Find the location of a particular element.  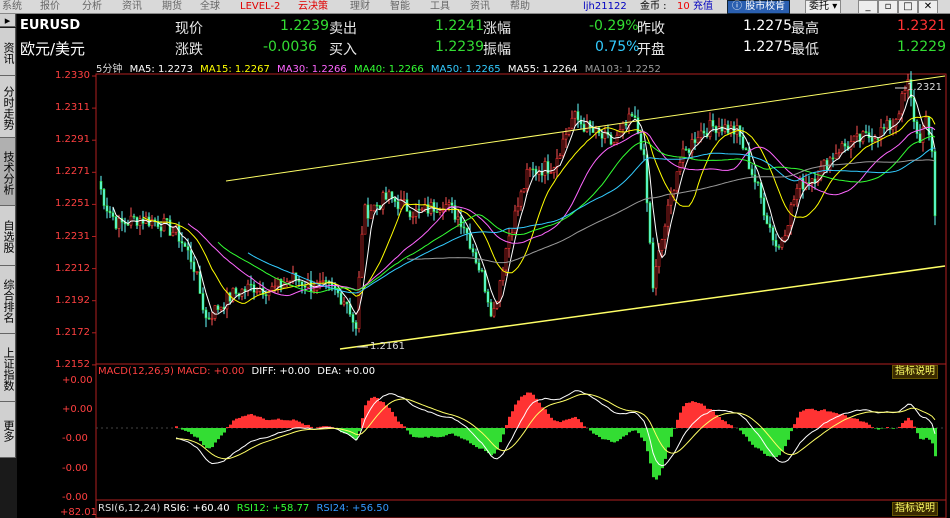

rsi-help-button: 指标说明 is located at coordinates (915, 509).